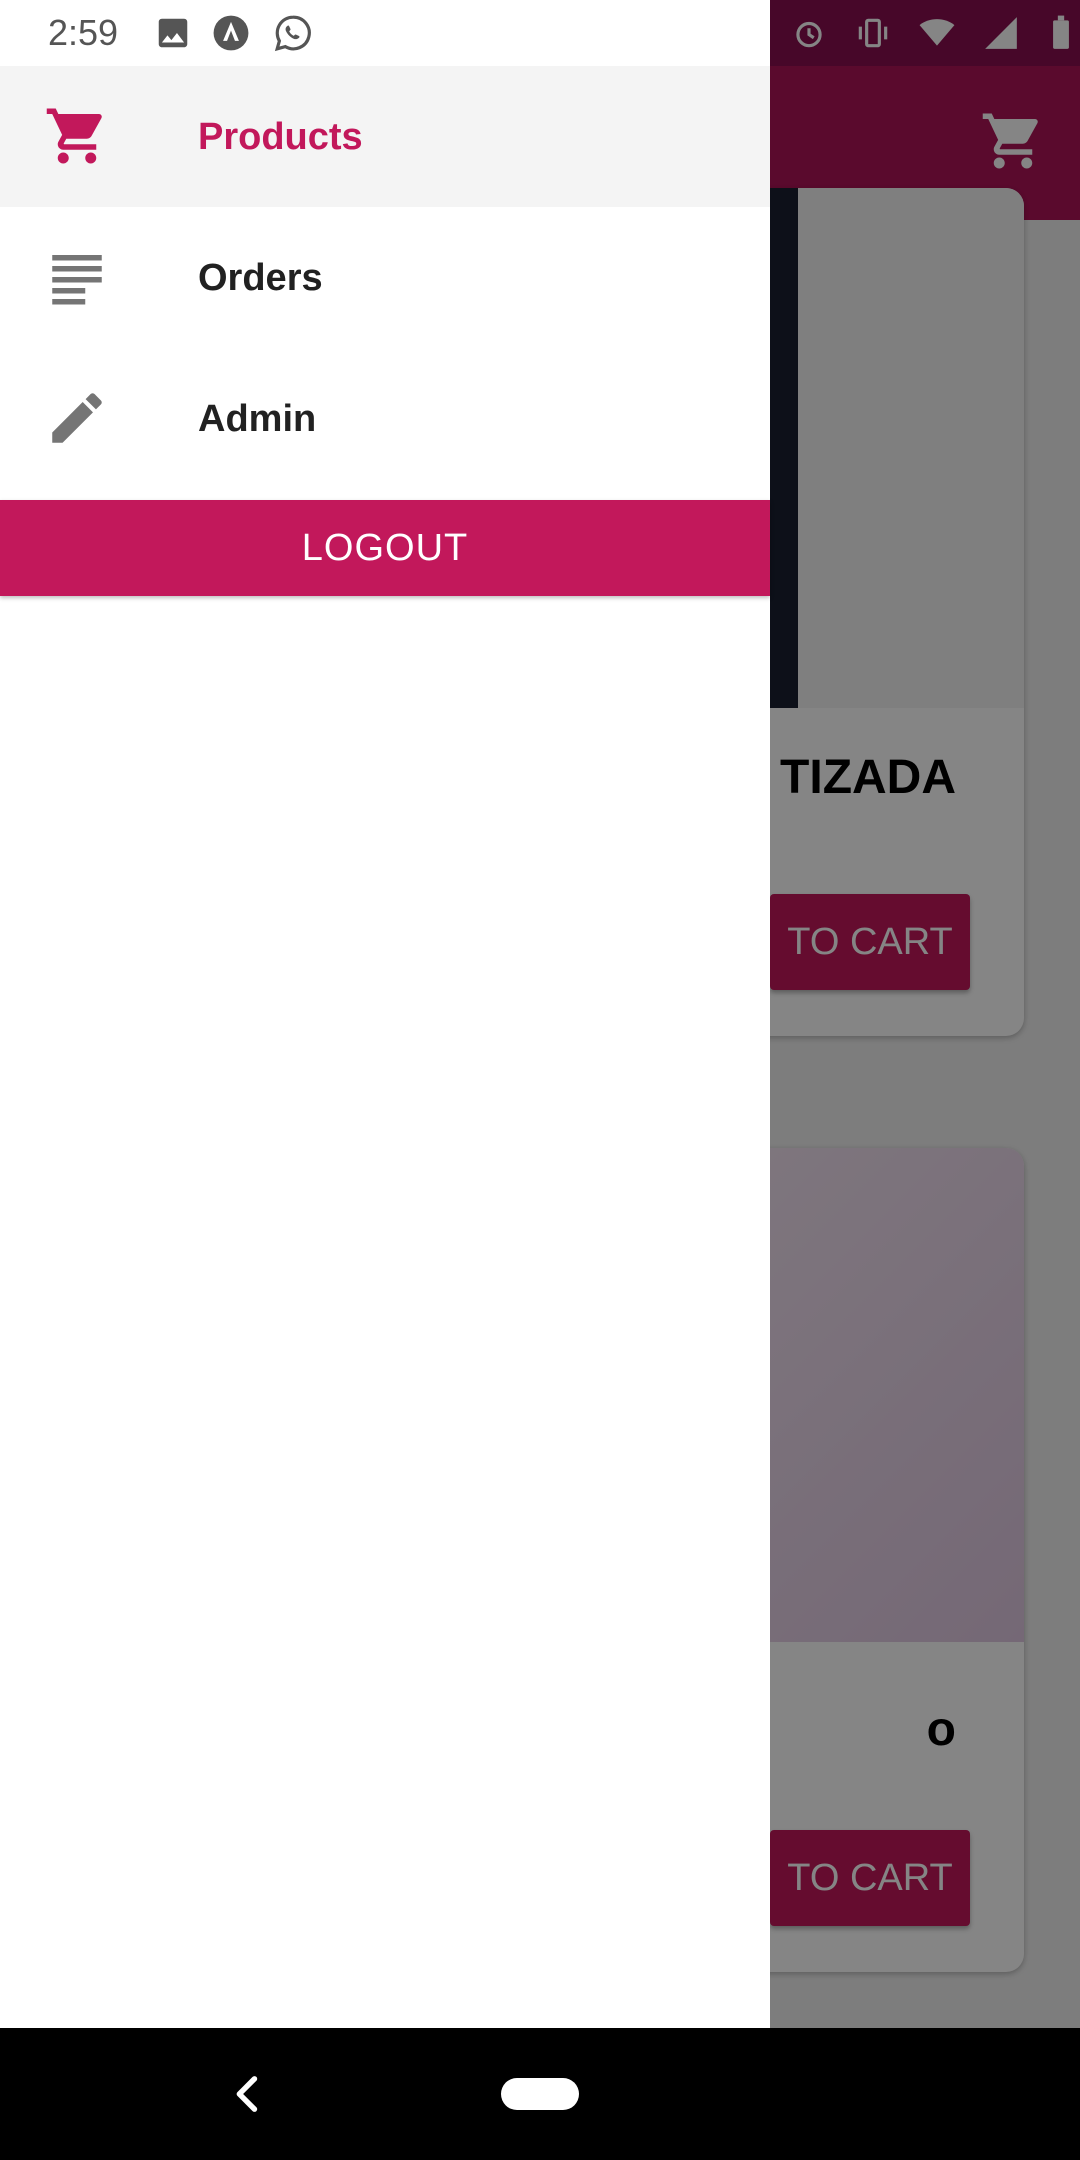  Describe the element at coordinates (83, 32) in the screenshot. I see `status-time: 2:59` at that location.